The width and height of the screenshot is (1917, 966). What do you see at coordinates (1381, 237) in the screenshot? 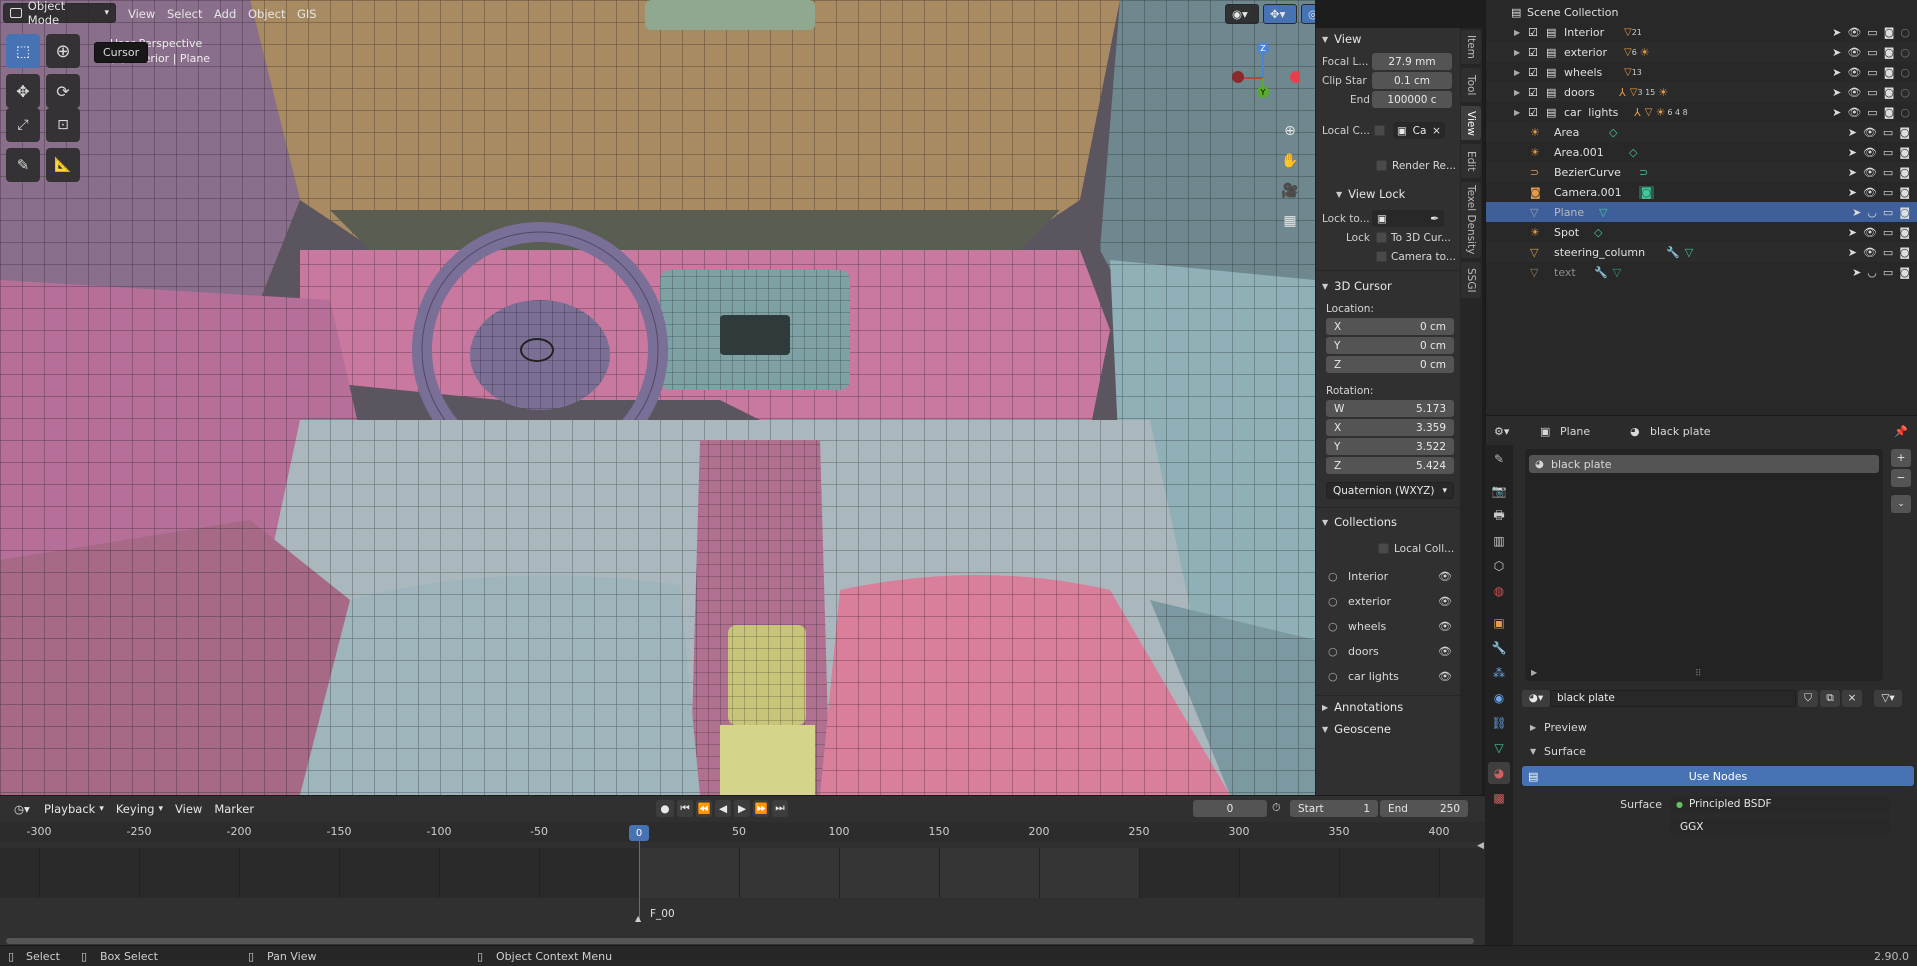
I see `lock-to-cursor-checkbox` at bounding box center [1381, 237].